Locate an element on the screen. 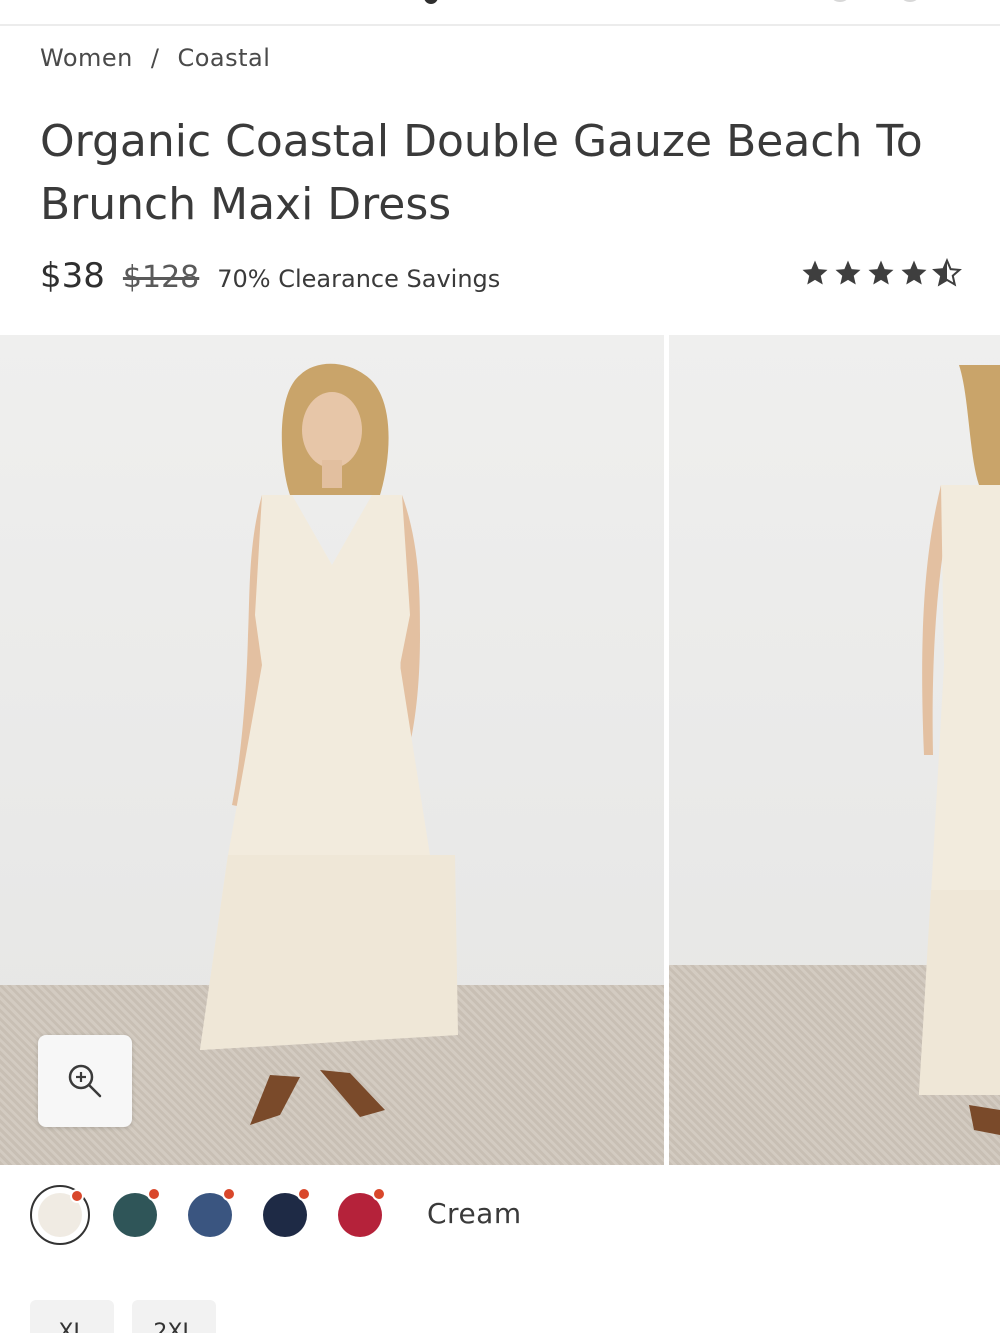 This screenshot has width=1000, height=1333. price-row: $38 $128 70% Clearance Savings is located at coordinates (270, 276).